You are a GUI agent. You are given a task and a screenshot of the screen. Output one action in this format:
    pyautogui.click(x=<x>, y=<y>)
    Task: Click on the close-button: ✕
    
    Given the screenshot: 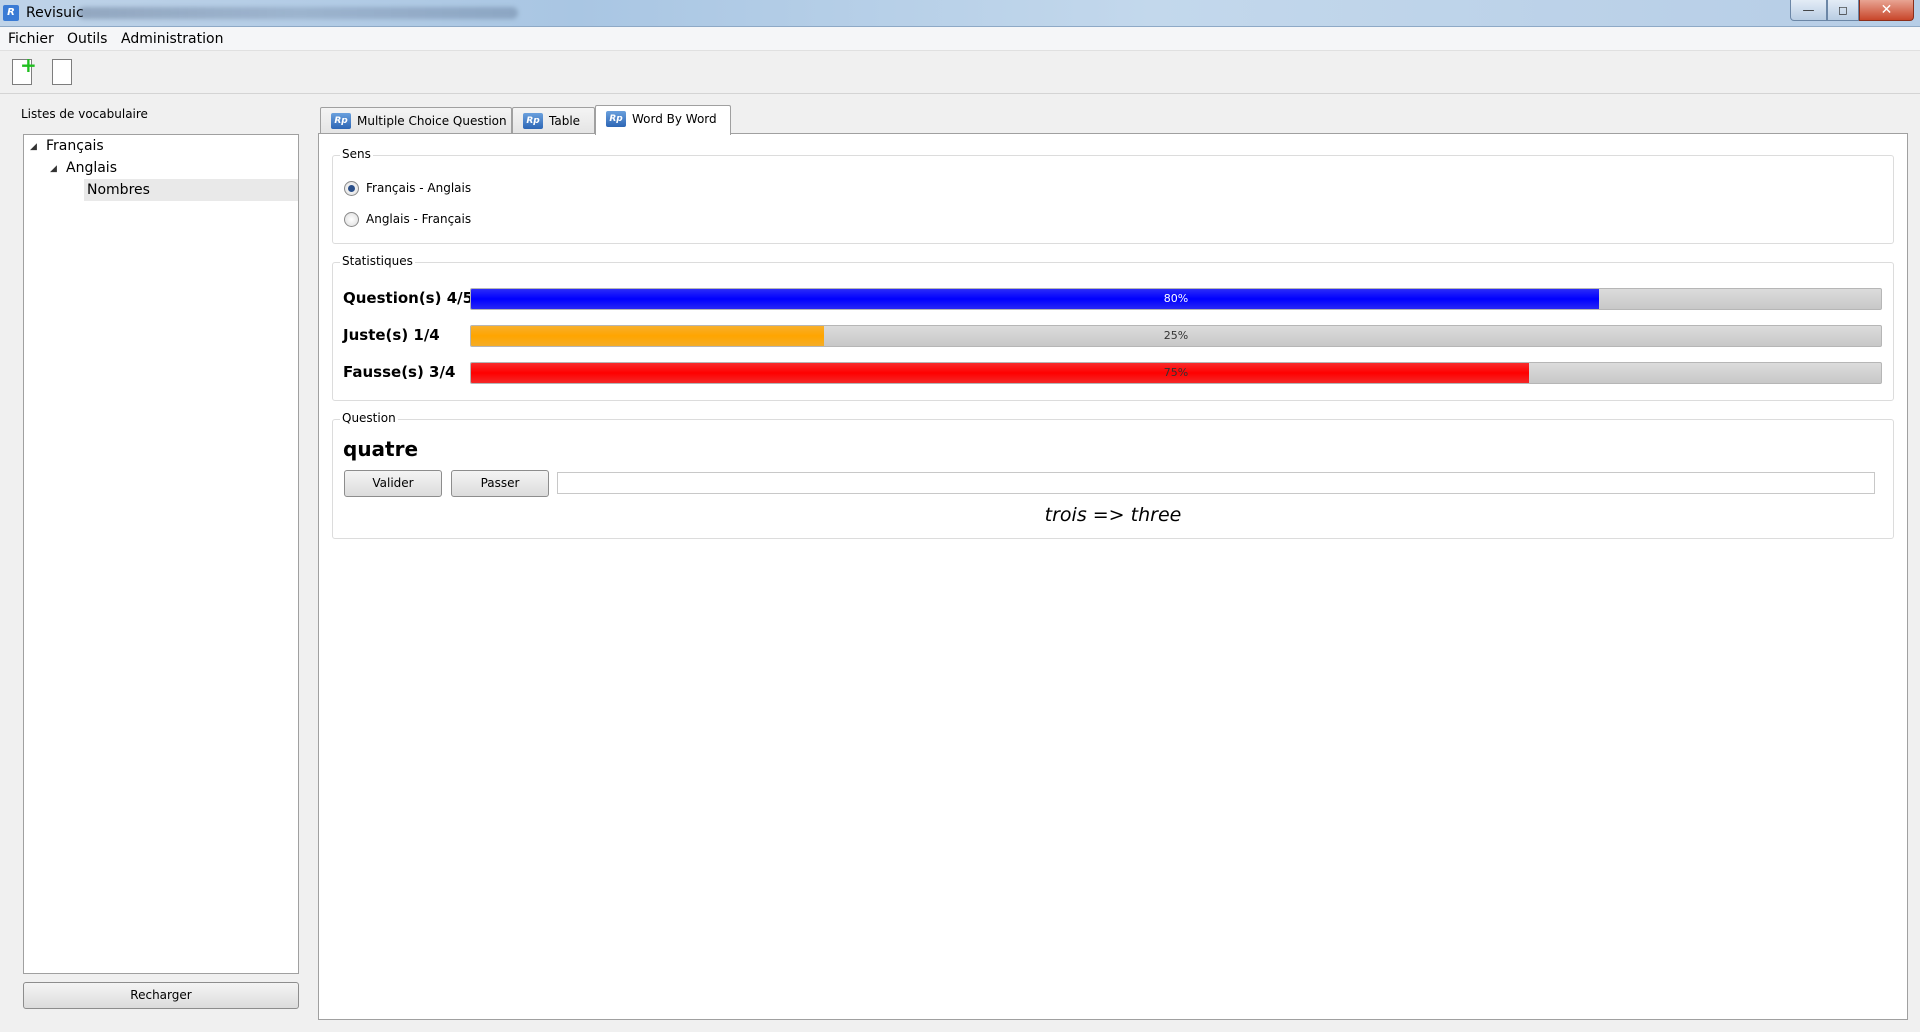 What is the action you would take?
    pyautogui.click(x=1886, y=10)
    